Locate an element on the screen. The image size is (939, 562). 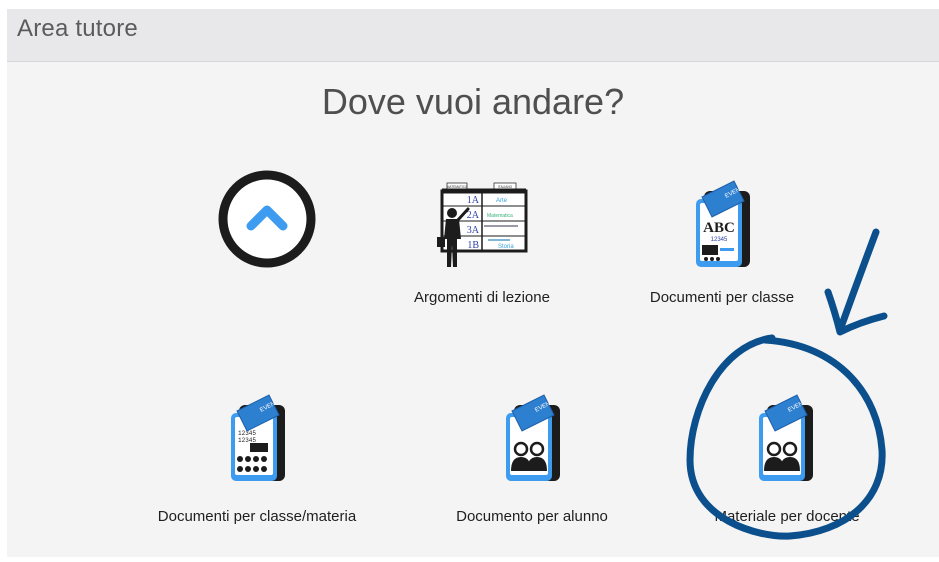
board-row-4: 1B is located at coordinates (473, 245).